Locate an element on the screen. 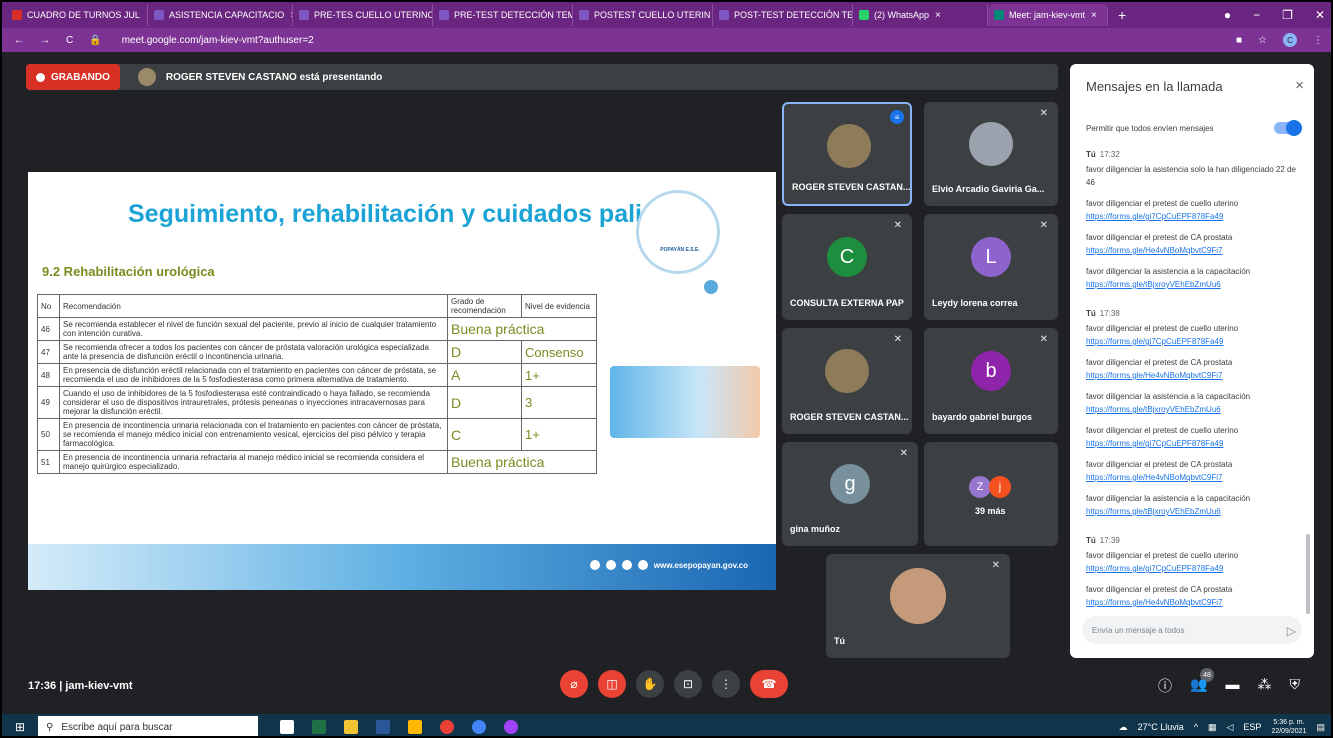 This screenshot has width=1333, height=738. activities-icon: ⁂ is located at coordinates (1264, 686).